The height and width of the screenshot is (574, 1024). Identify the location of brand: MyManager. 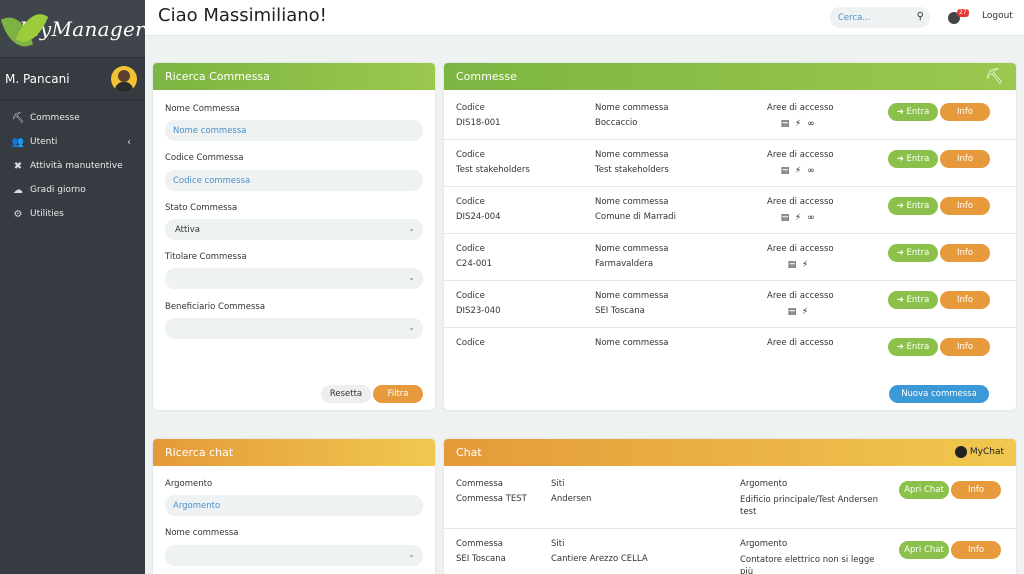
(72, 29).